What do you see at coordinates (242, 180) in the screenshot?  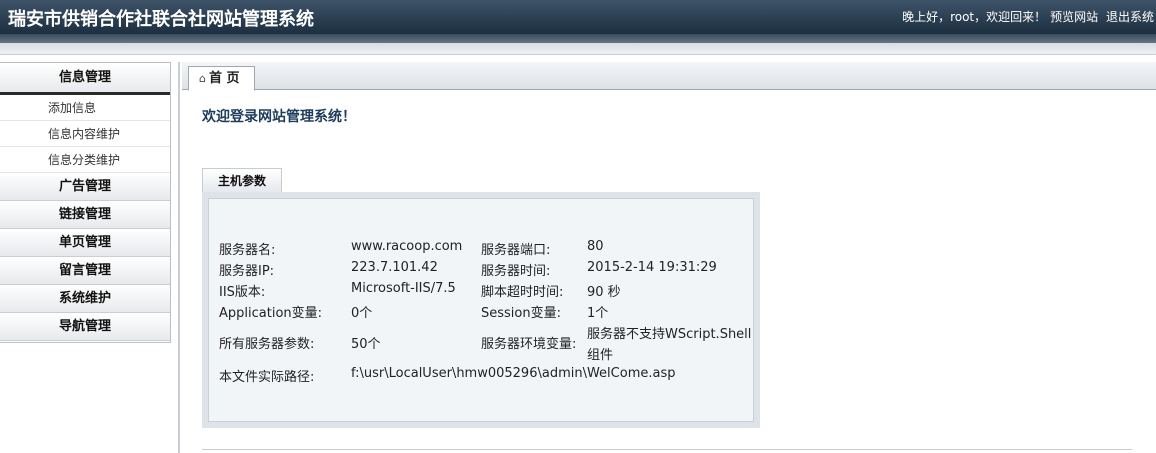 I see `host-params-tab: 主机参数` at bounding box center [242, 180].